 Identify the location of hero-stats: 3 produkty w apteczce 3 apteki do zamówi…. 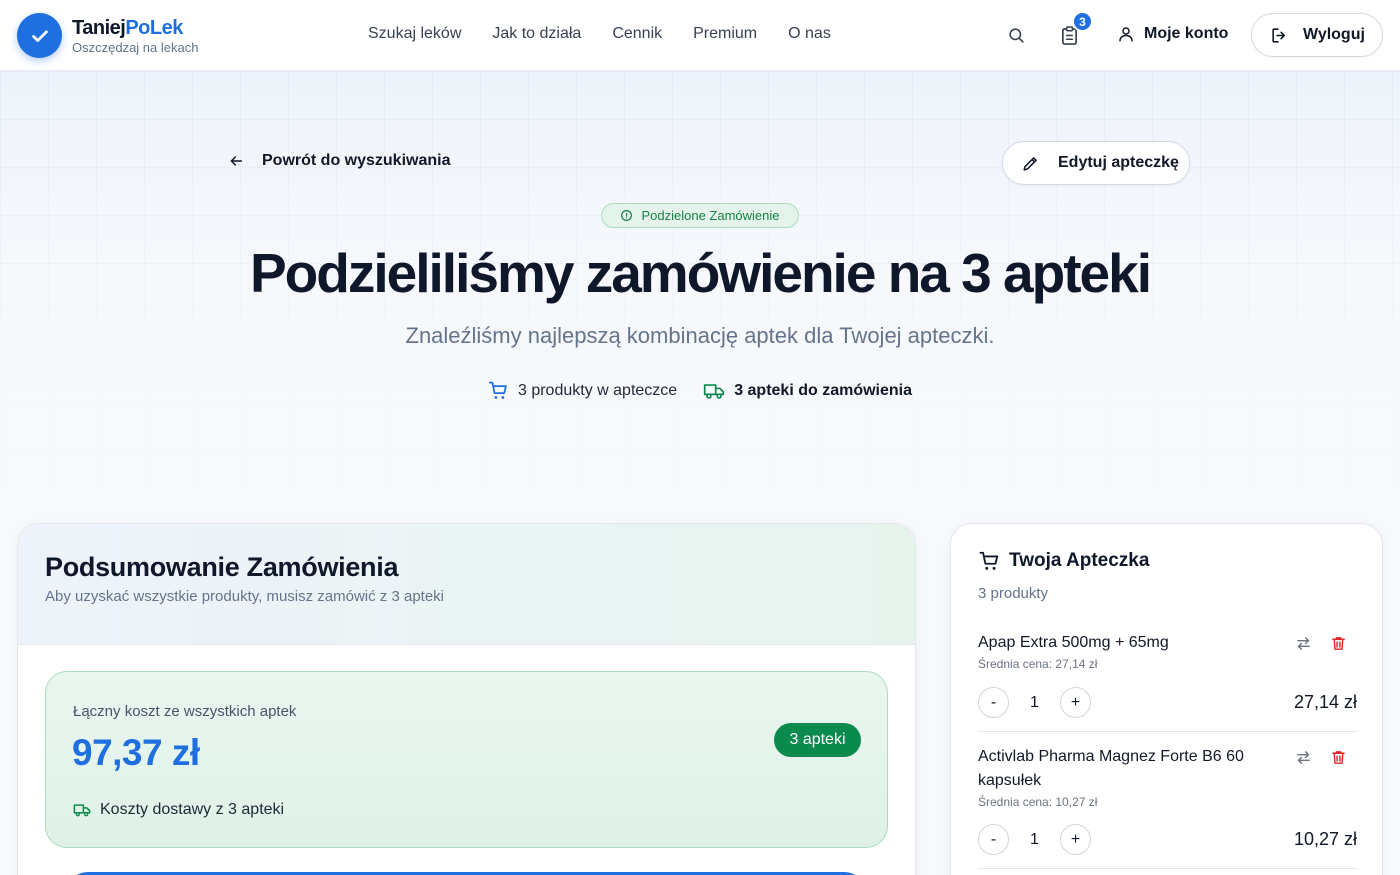
(700, 390).